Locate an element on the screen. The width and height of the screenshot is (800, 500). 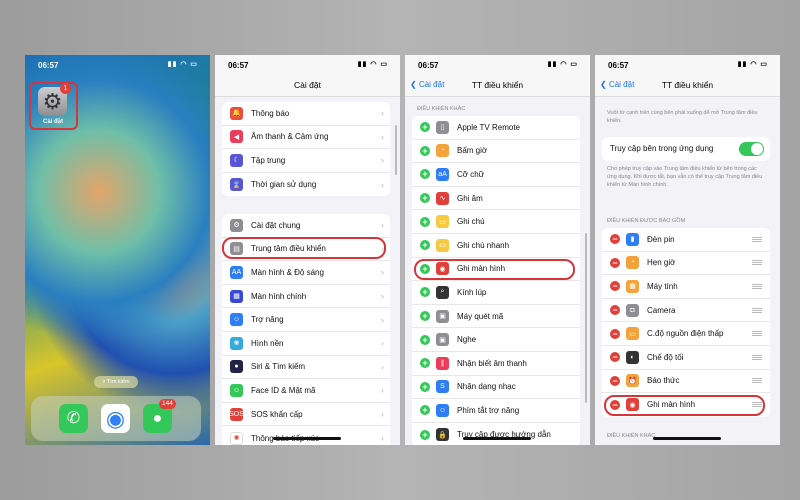
list-item: ⚙ Cài đặt chung › is located at coordinates (306, 226).